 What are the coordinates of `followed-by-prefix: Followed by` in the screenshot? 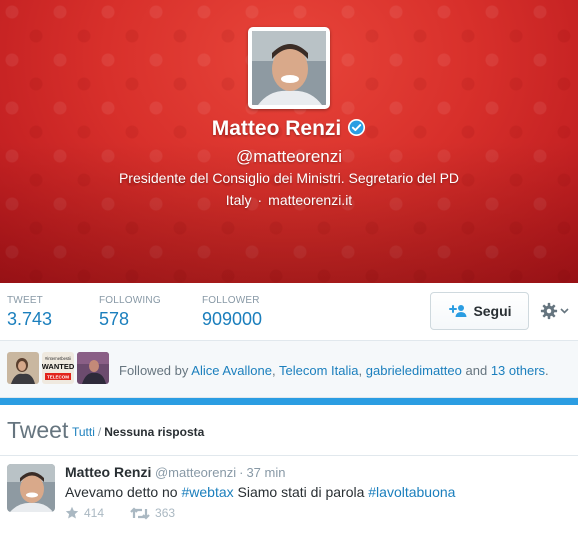 It's located at (154, 370).